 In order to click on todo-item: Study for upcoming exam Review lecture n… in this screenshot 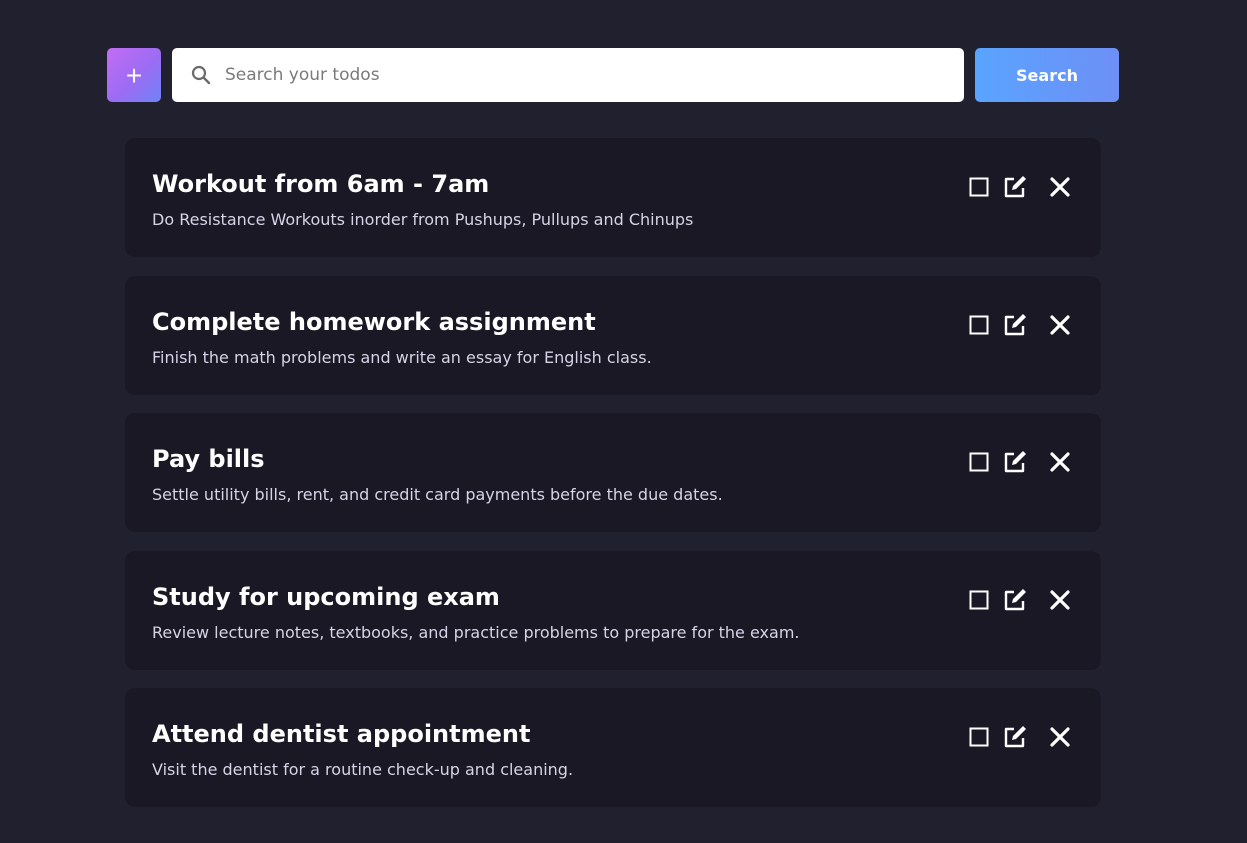, I will do `click(613, 610)`.